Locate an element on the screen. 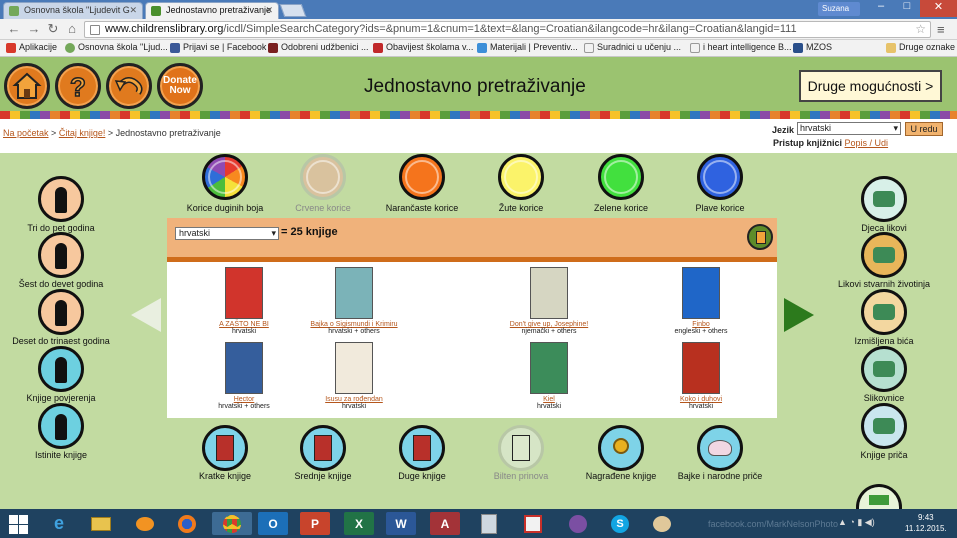 This screenshot has height=538, width=957. viber-icon is located at coordinates (578, 523).